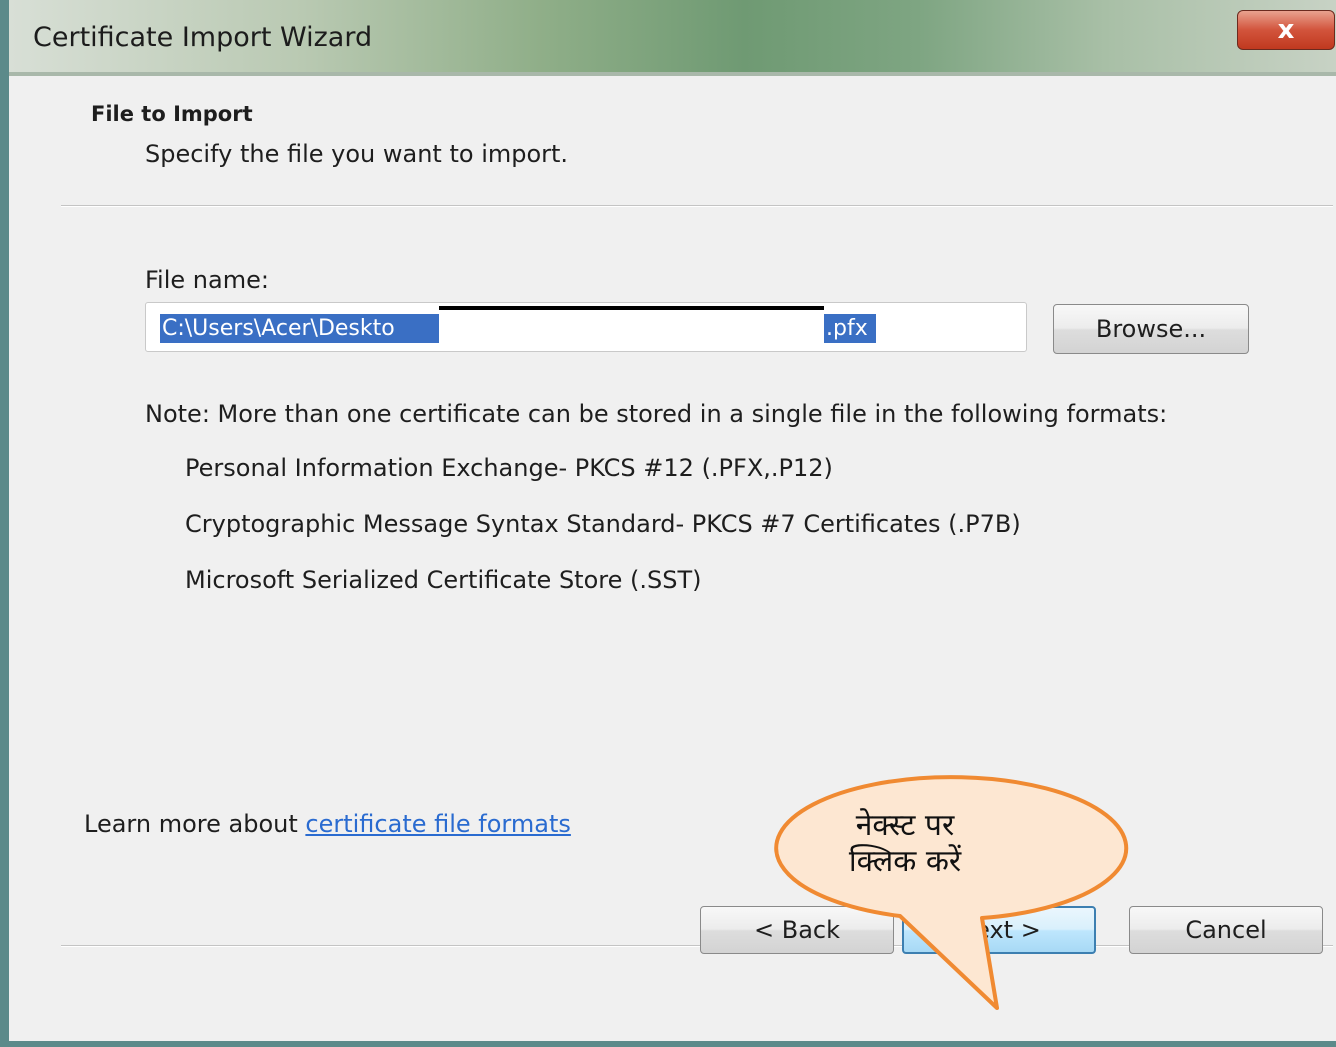  Describe the element at coordinates (438, 824) in the screenshot. I see `certificate-file-formats-link: certificate file formats` at that location.